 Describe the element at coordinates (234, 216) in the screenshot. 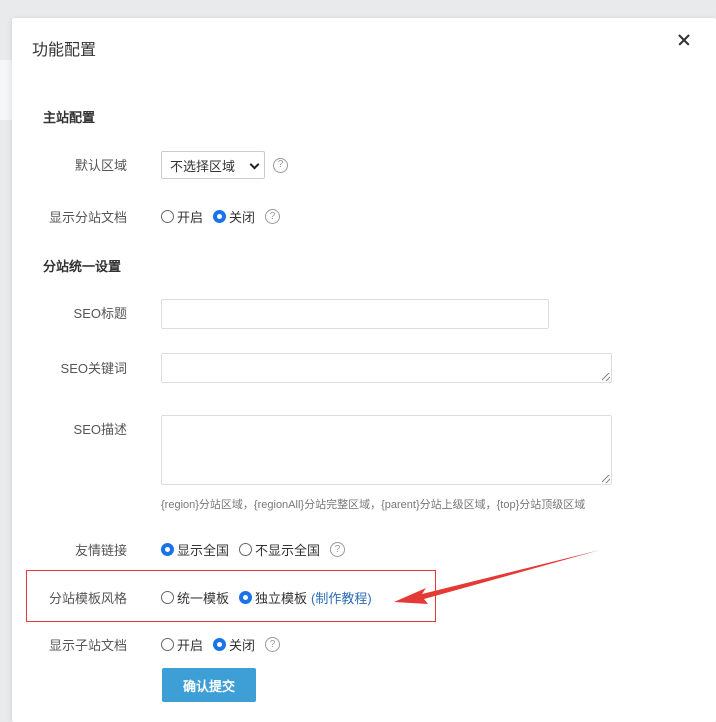

I see `radio-show-sub-docs-off: 关闭` at that location.